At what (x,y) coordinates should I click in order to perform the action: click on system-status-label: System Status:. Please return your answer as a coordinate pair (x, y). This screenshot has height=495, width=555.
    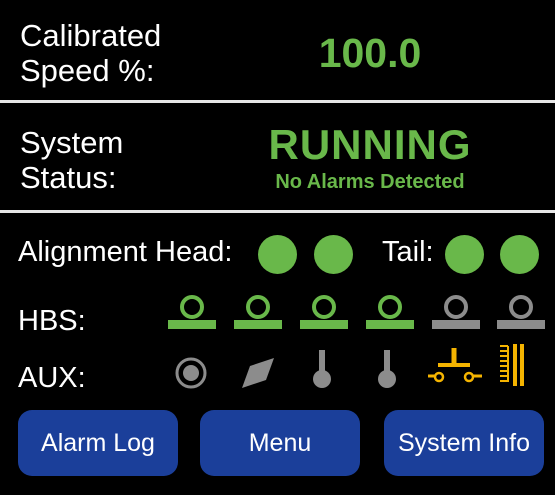
    Looking at the image, I should click on (71, 160).